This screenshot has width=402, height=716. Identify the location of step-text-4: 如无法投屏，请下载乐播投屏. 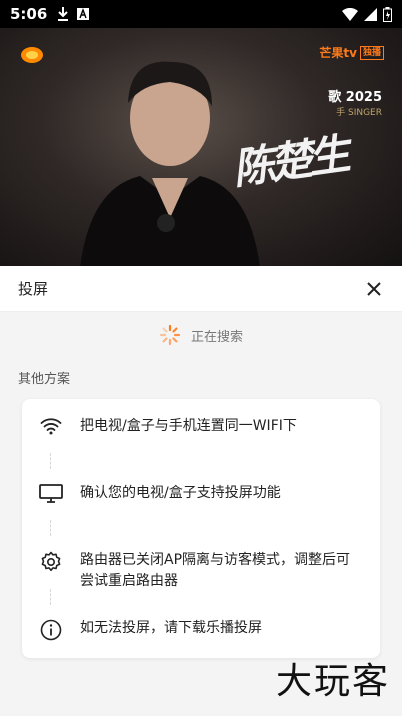
(171, 628).